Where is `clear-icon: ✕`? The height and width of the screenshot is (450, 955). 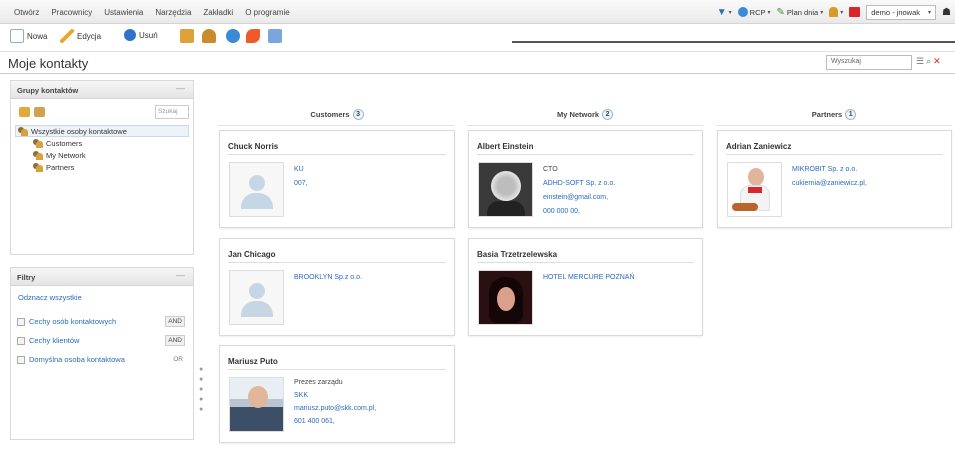
clear-icon: ✕ is located at coordinates (937, 61).